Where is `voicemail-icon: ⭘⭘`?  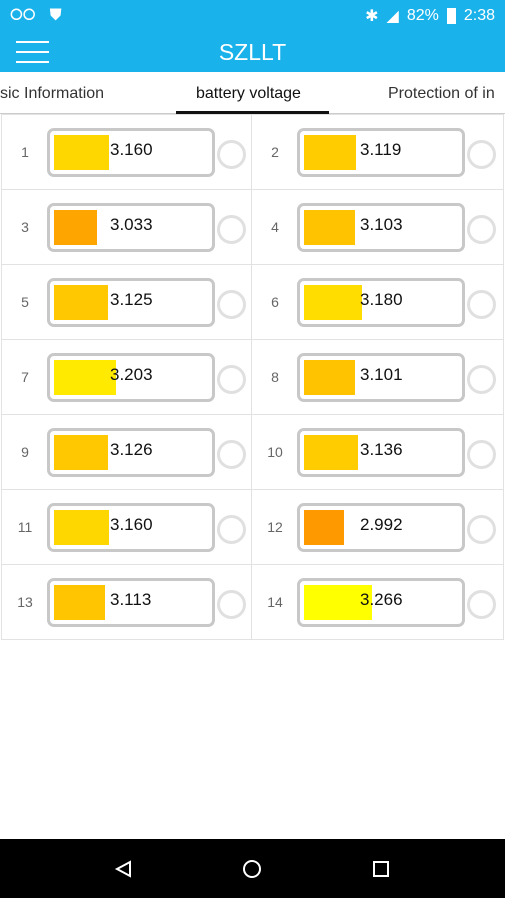
voicemail-icon: ⭘⭘ is located at coordinates (23, 15).